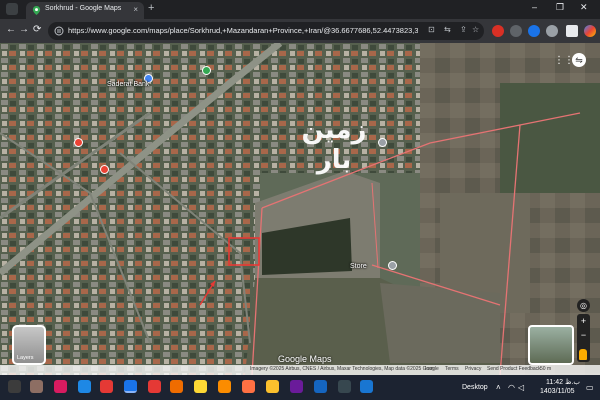  Describe the element at coordinates (590, 387) in the screenshot. I see `notification-icon: ▭` at that location.